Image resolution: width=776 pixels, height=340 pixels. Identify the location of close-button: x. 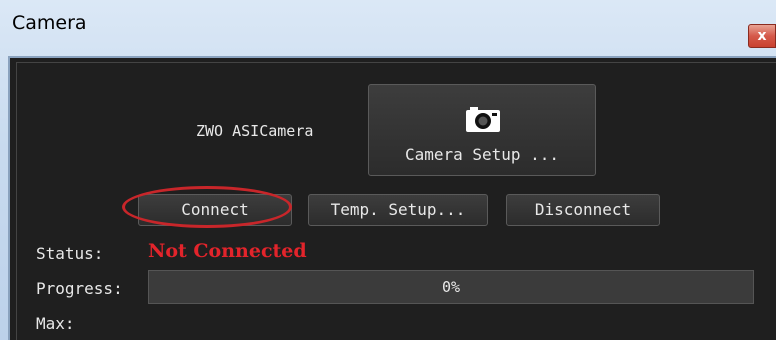
(762, 36).